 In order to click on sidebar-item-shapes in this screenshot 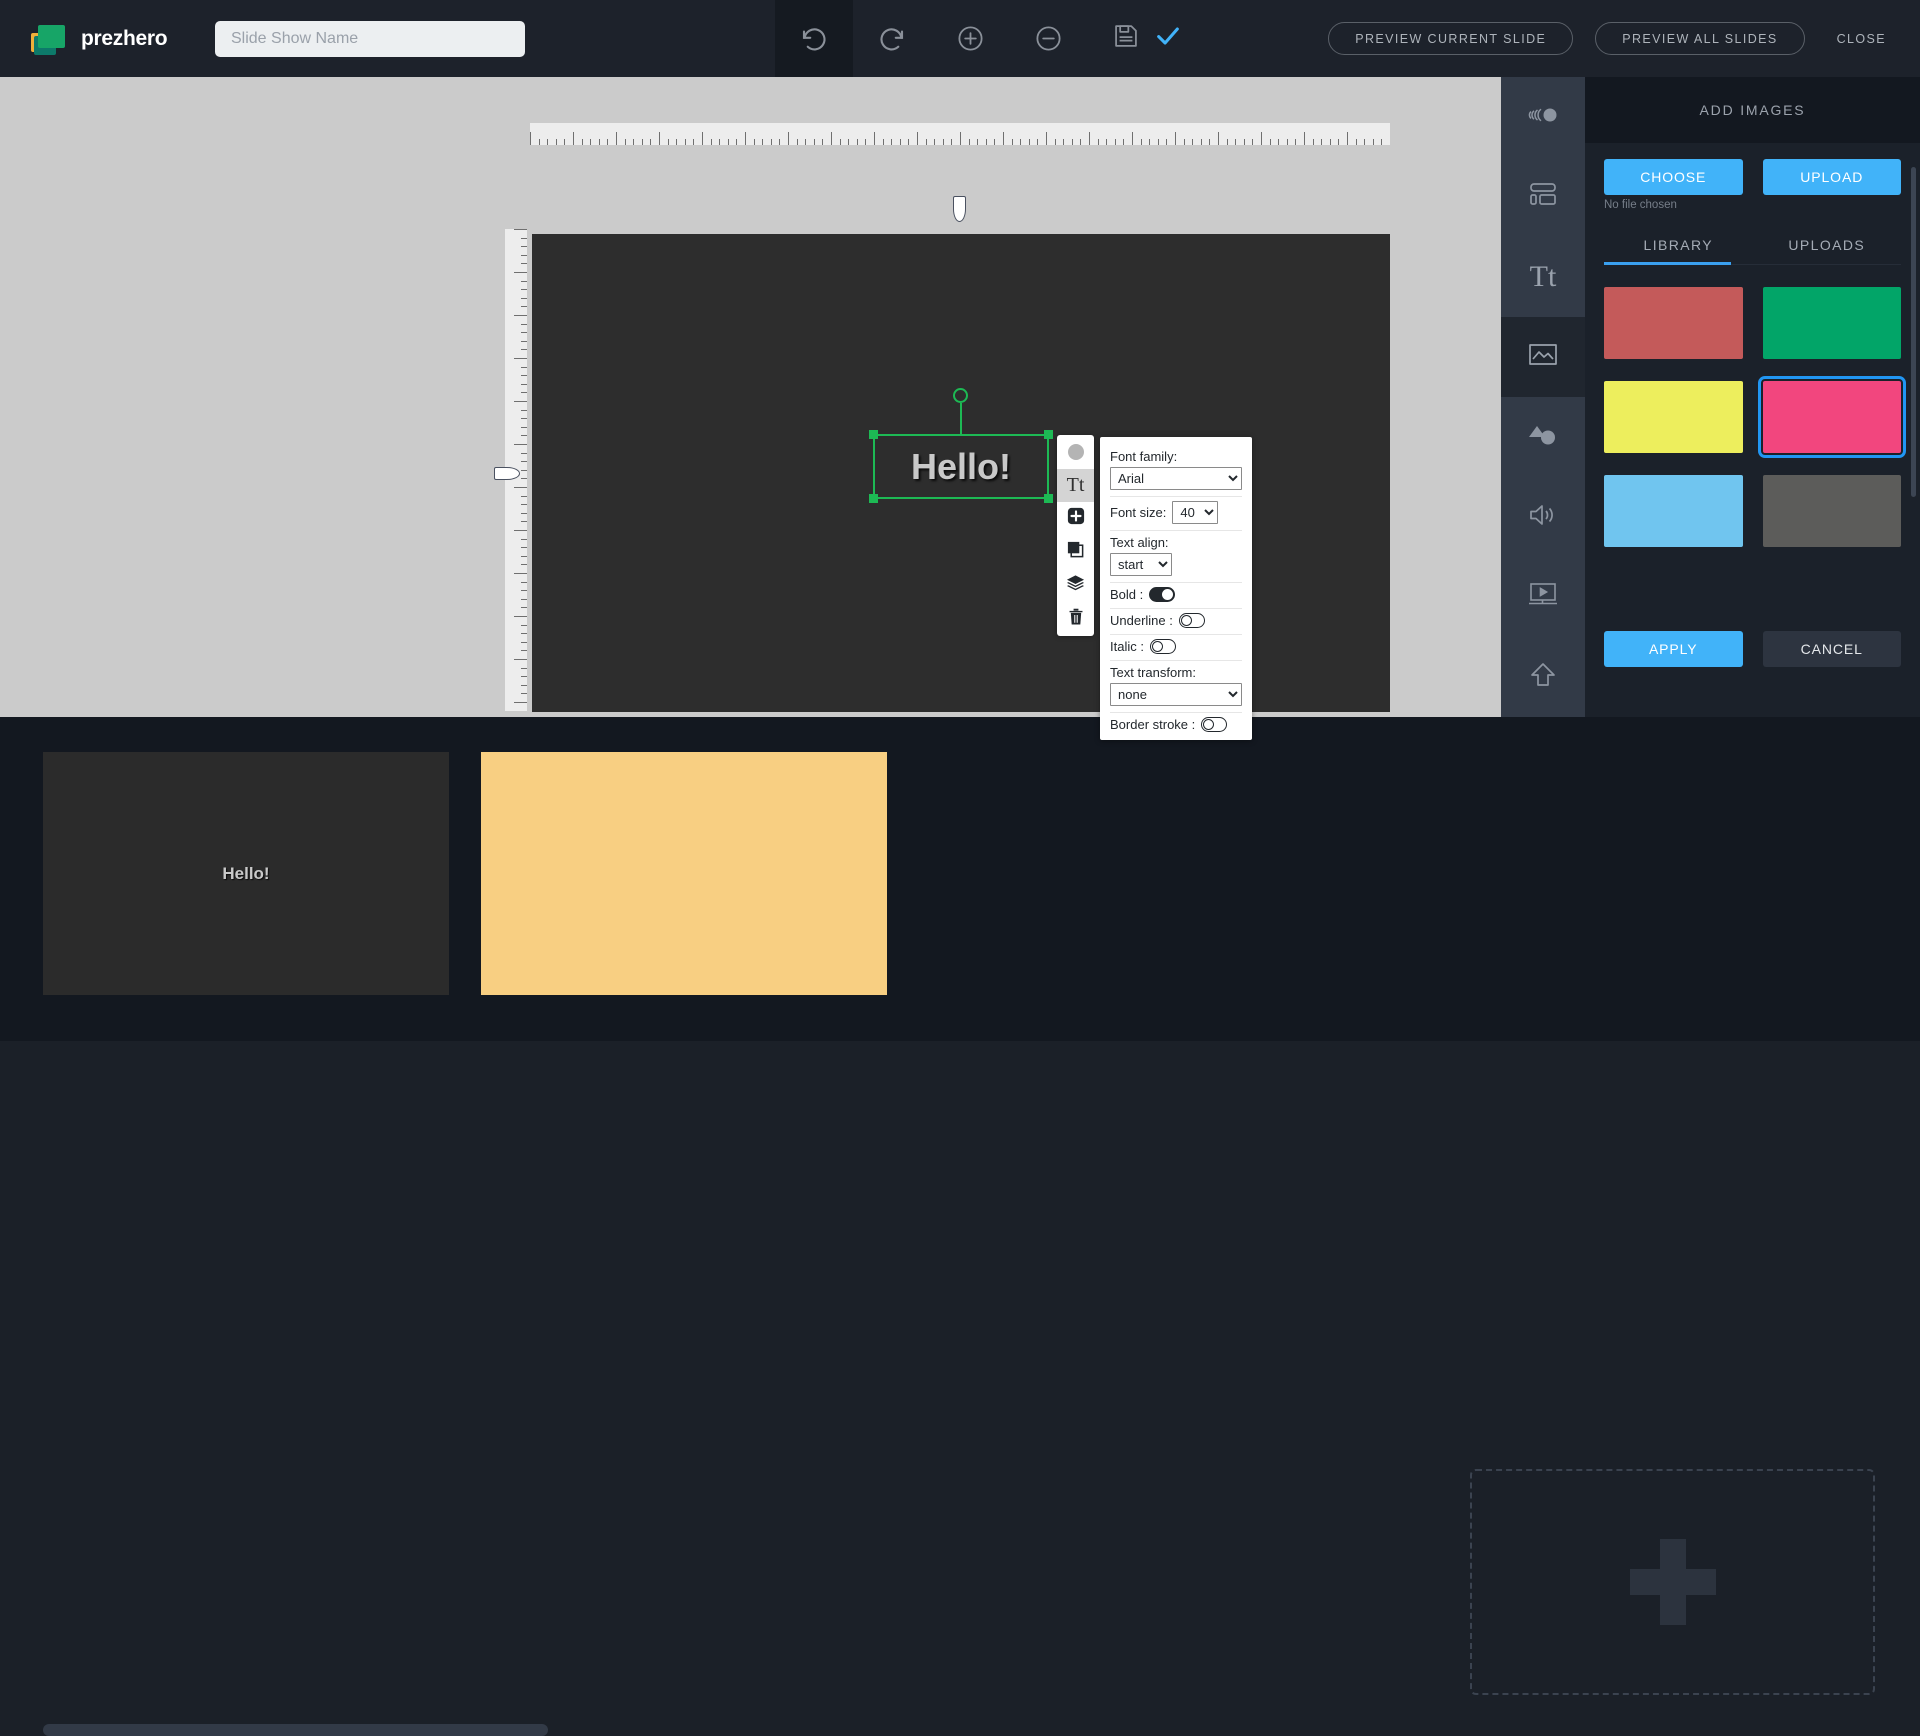, I will do `click(1543, 437)`.